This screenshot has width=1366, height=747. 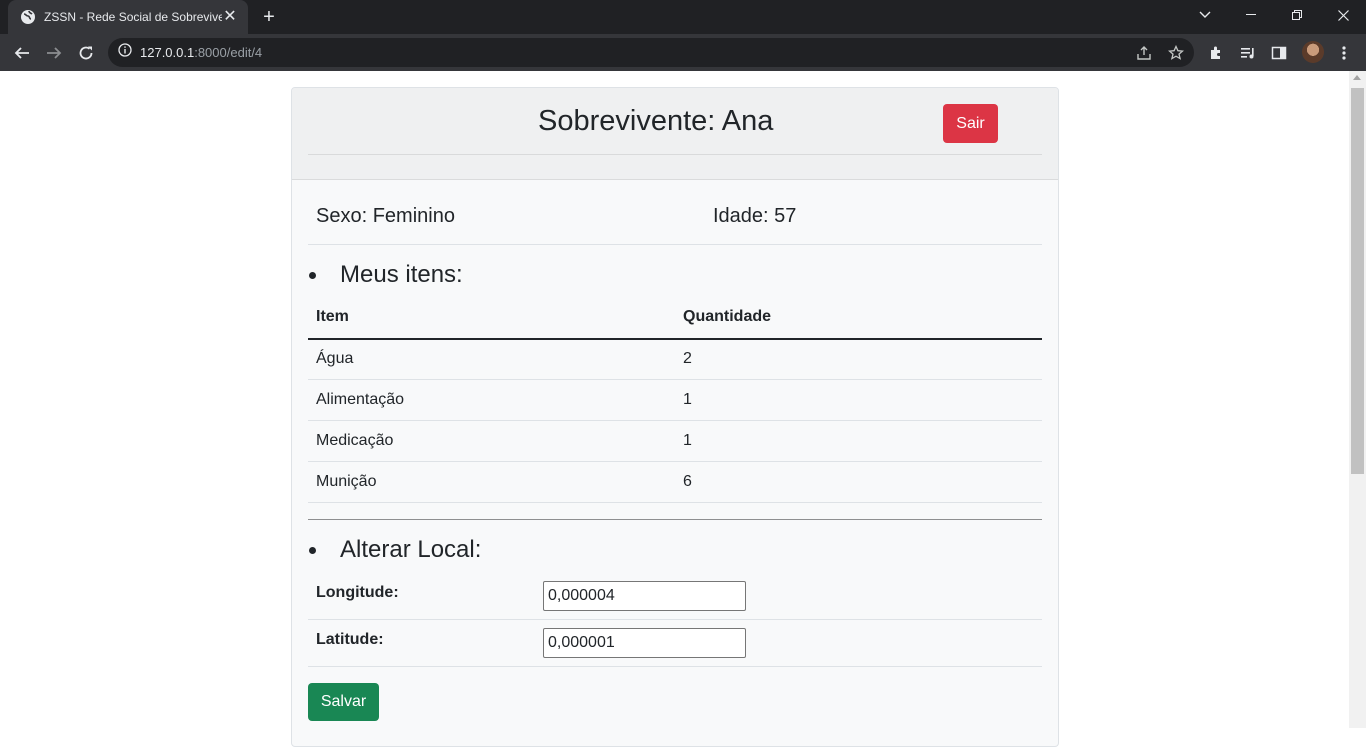 I want to click on longitude-input, so click(x=644, y=596).